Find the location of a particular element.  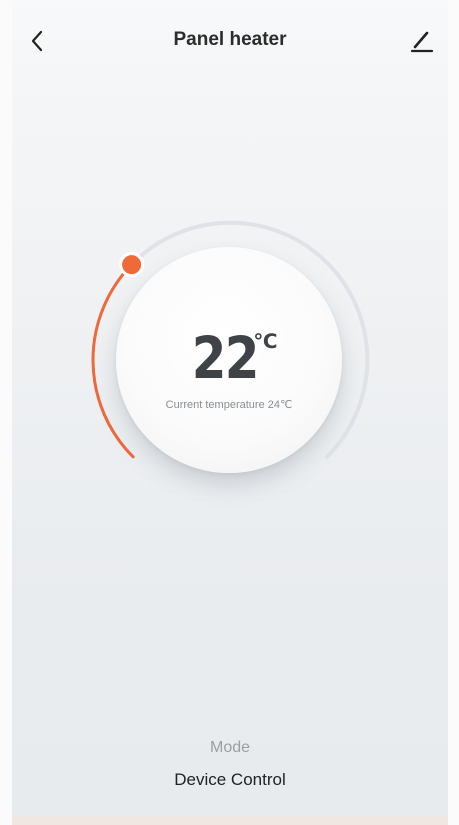

top-bar: Panel heater is located at coordinates (230, 41).